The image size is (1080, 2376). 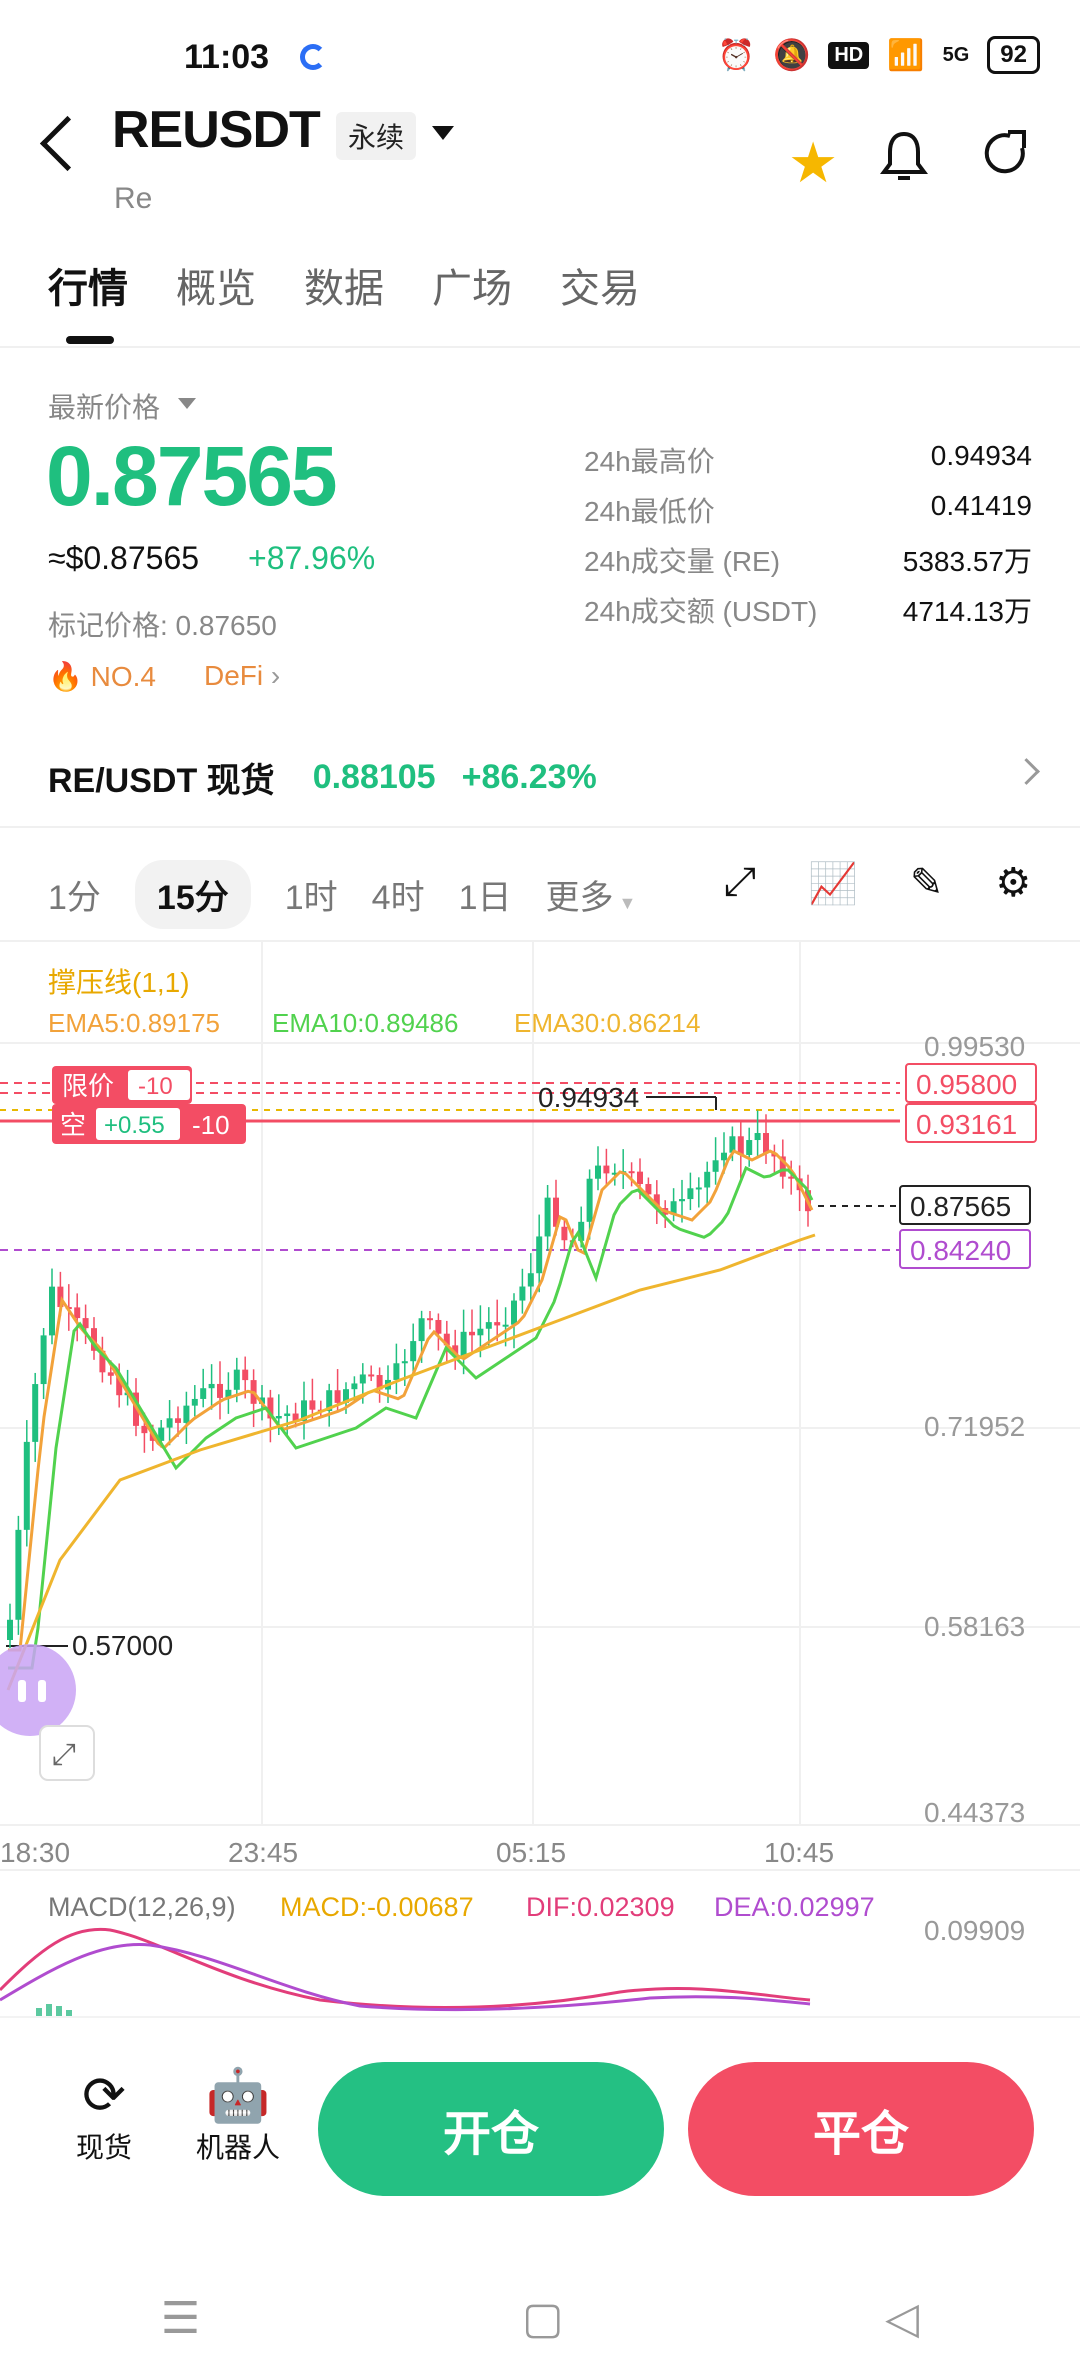 I want to click on price-level-tag: 0.93161, so click(x=966, y=1124).